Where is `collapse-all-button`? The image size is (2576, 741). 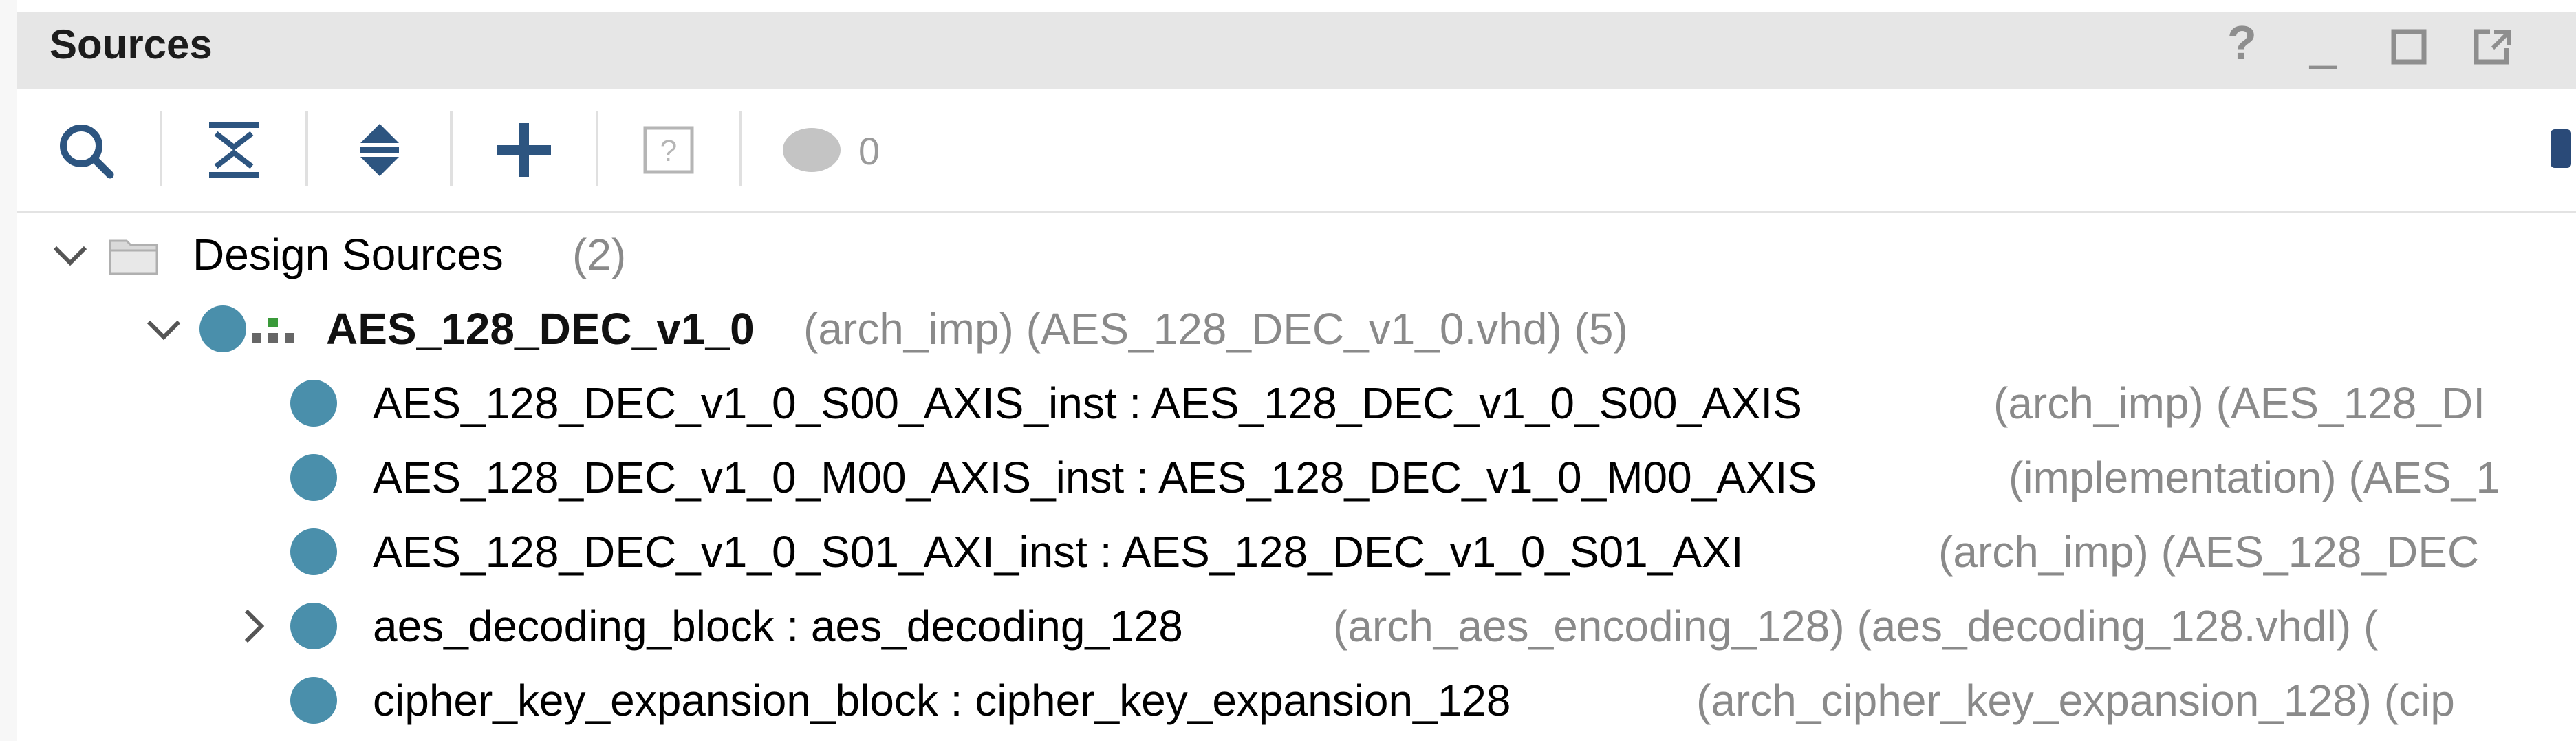
collapse-all-button is located at coordinates (234, 150).